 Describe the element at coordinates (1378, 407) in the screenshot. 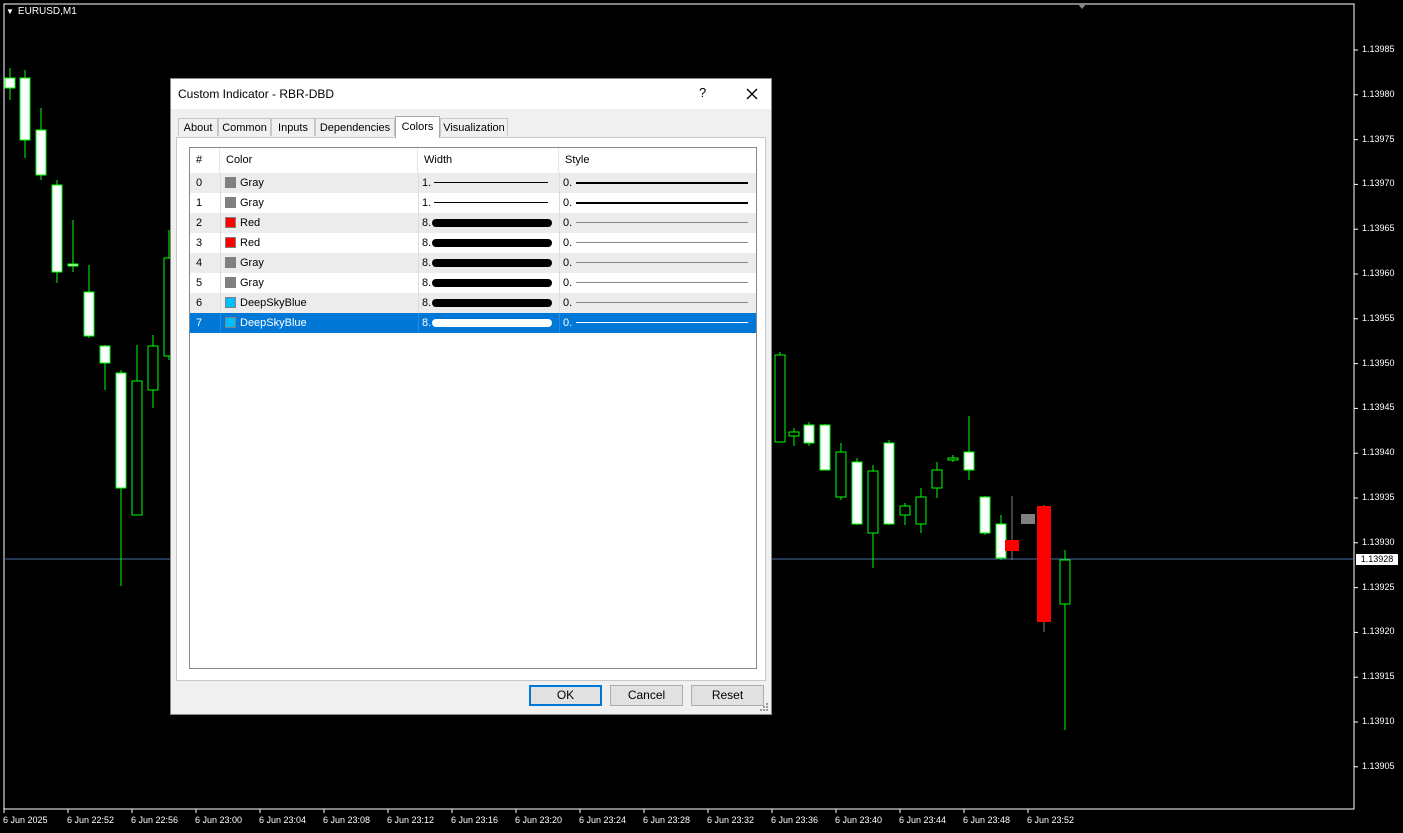

I see `price-tick-label: 1.13945` at that location.